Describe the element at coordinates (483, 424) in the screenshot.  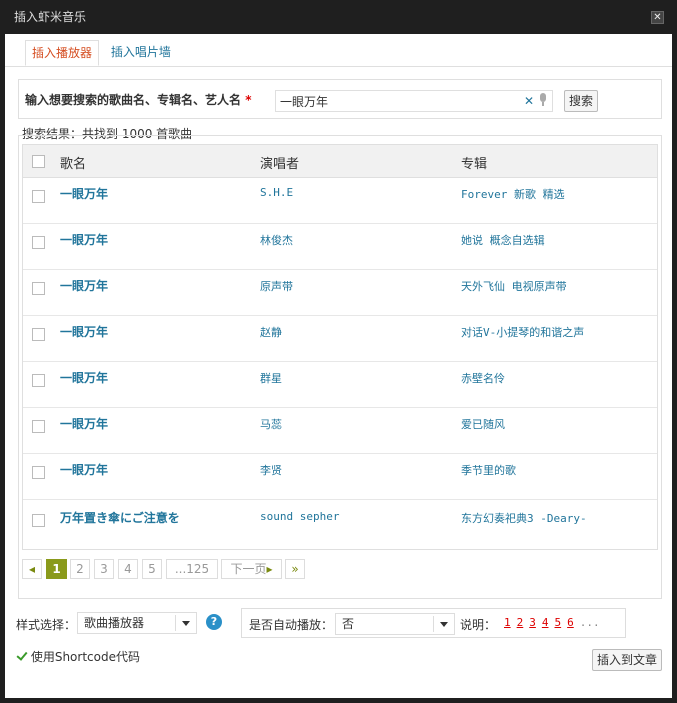
I see `album-name: 爱已随风` at that location.